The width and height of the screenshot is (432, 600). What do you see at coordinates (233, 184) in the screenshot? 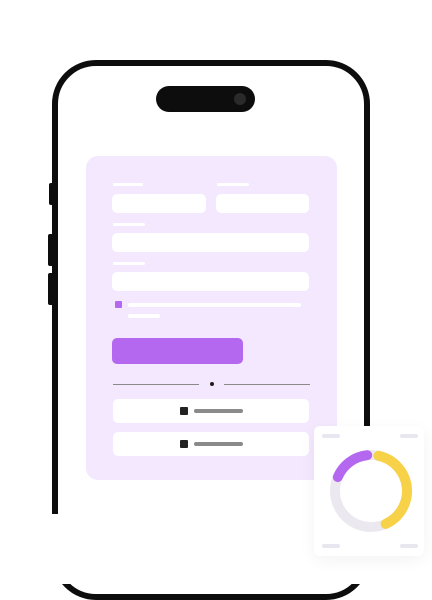
I see `last-name-label` at bounding box center [233, 184].